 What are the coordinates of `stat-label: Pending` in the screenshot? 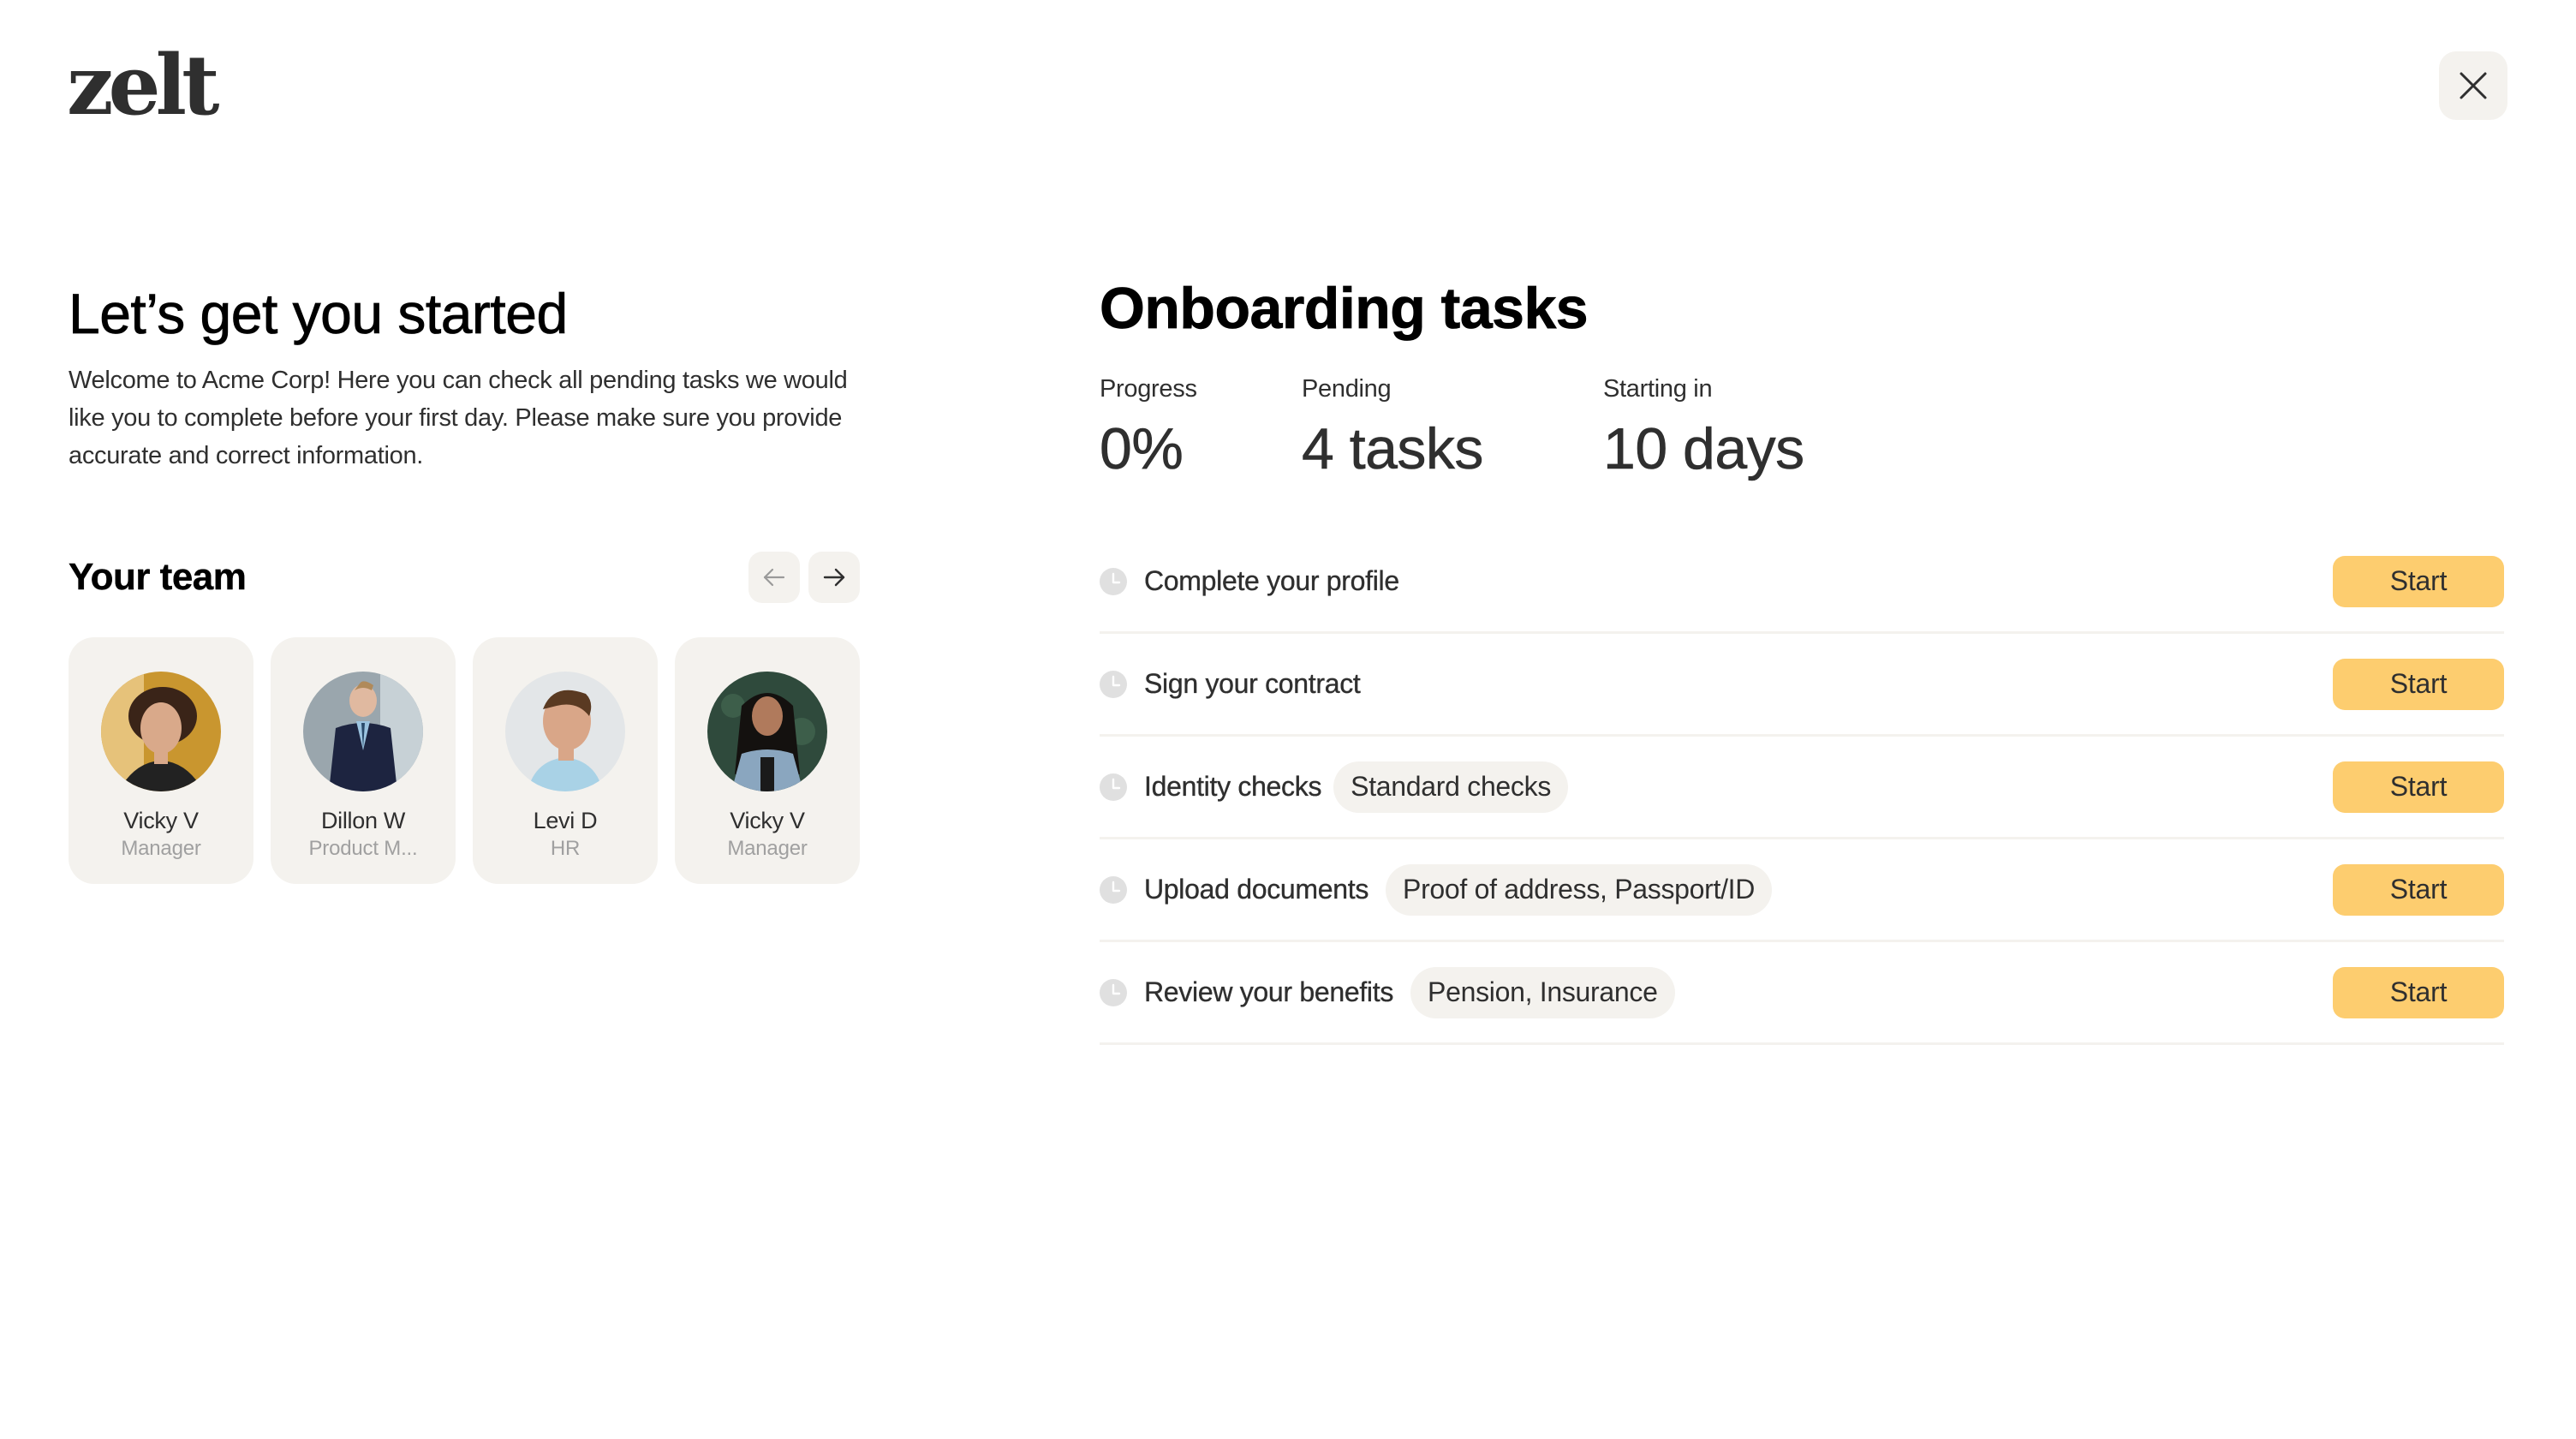 It's located at (1347, 389).